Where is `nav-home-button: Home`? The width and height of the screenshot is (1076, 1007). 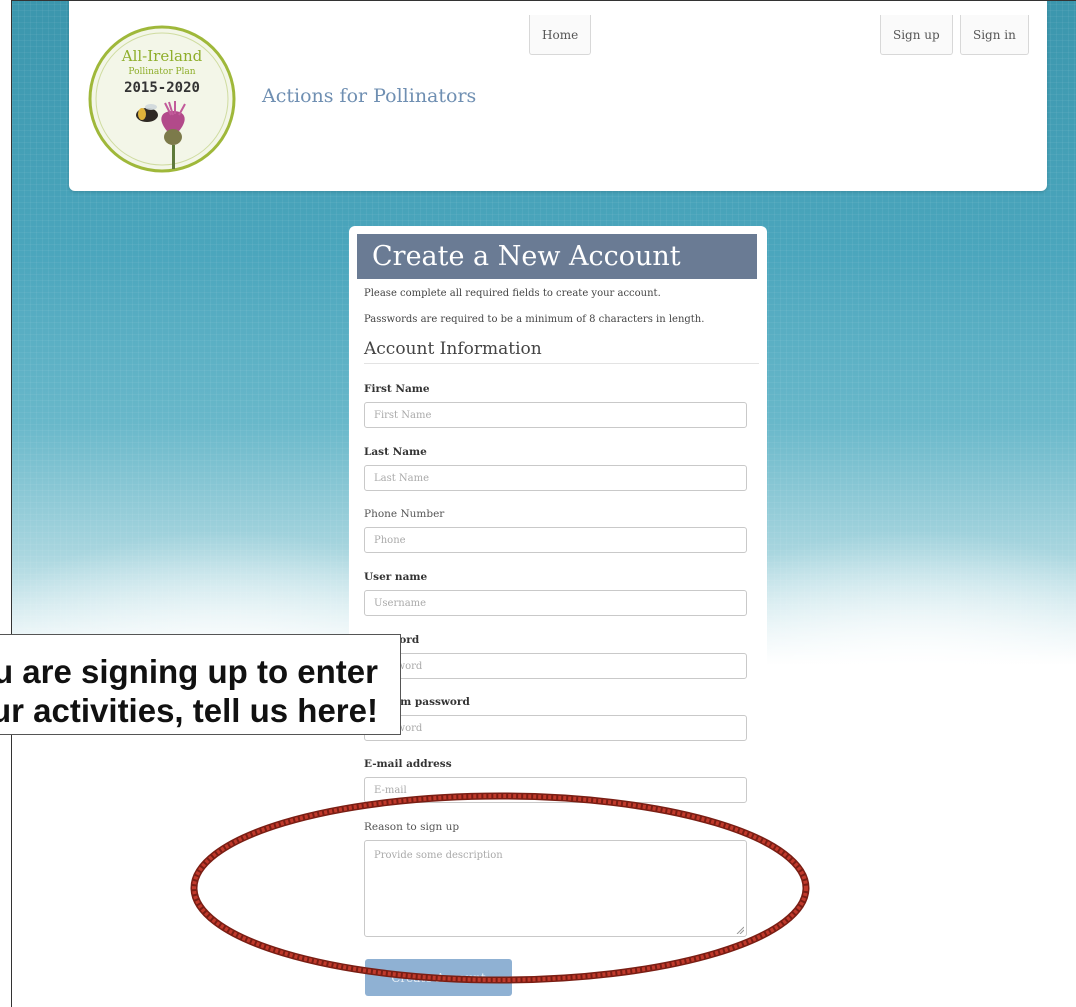 nav-home-button: Home is located at coordinates (560, 35).